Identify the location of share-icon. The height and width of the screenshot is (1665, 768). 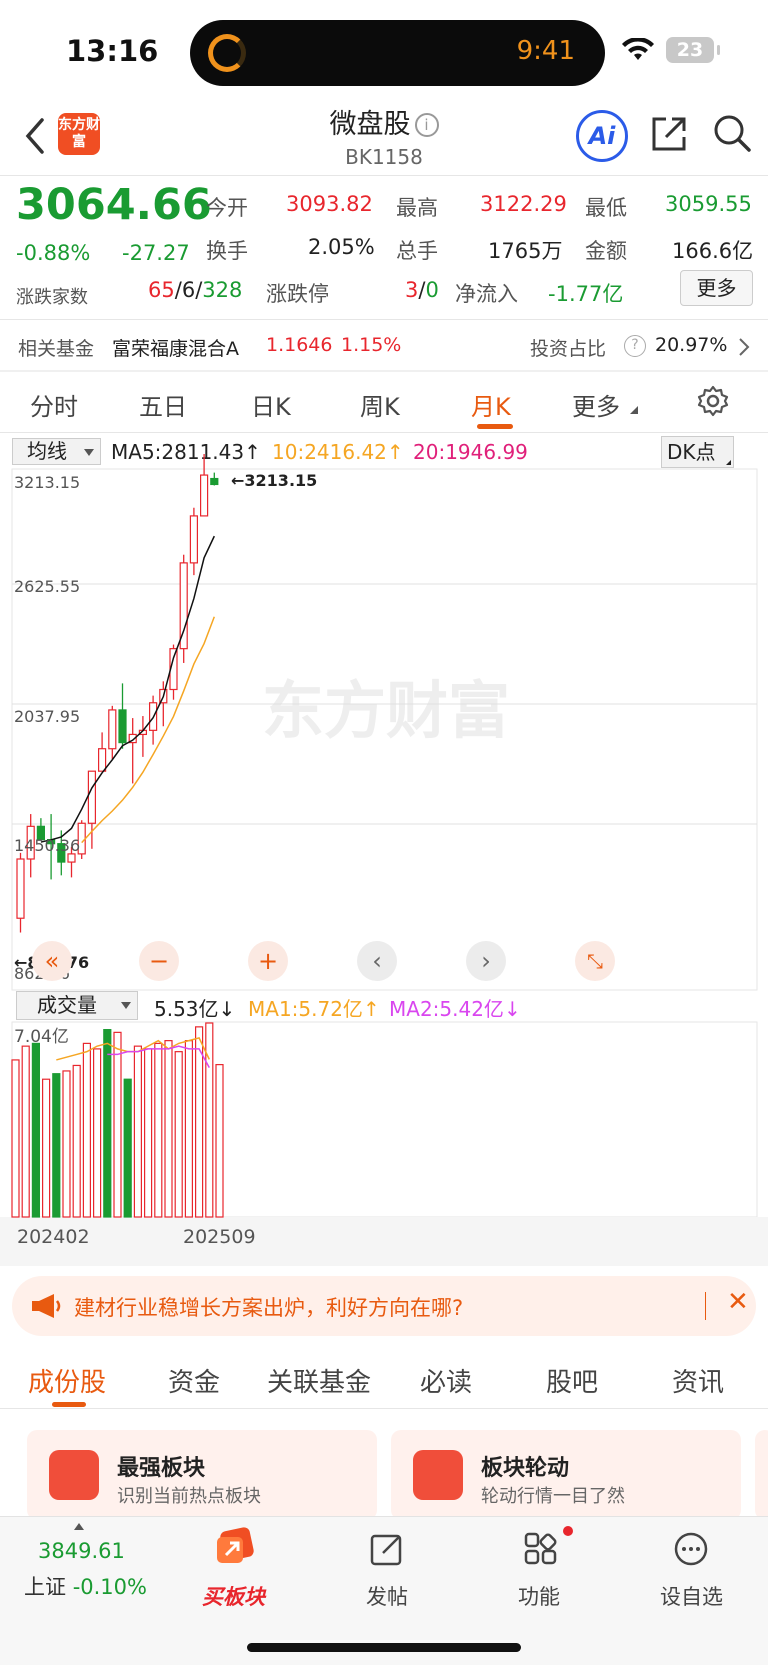
(669, 134).